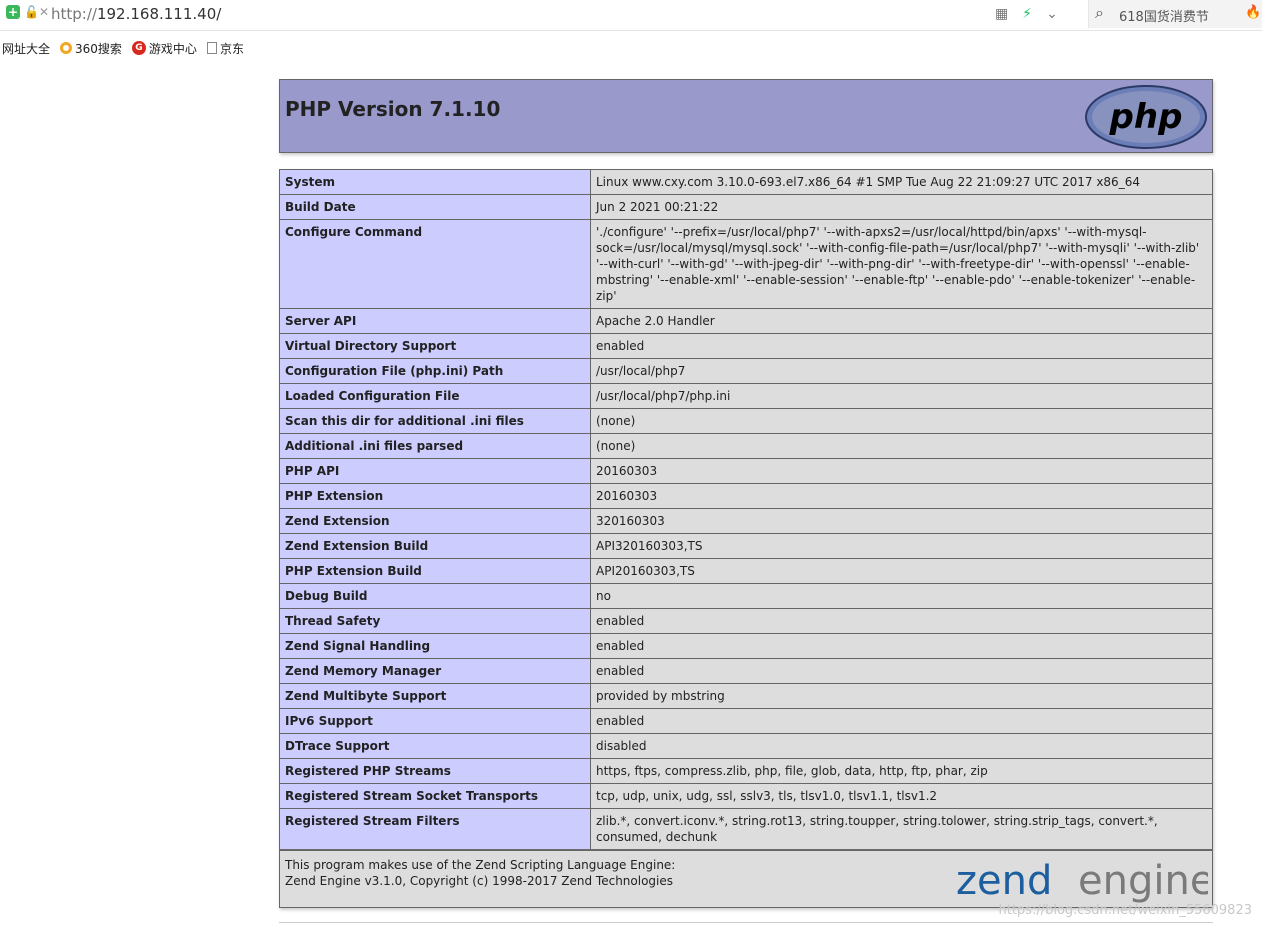  Describe the element at coordinates (1099, 13) in the screenshot. I see `search-icon: ⌕` at that location.